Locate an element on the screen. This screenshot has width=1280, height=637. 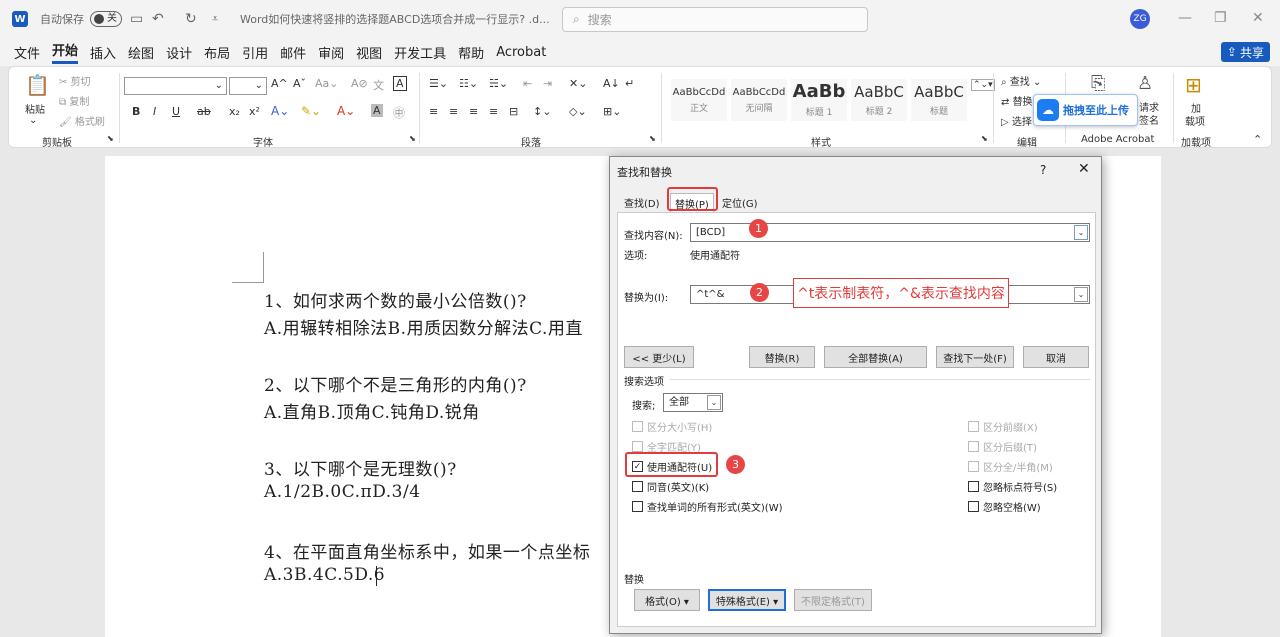
bold-button: B is located at coordinates (136, 111).